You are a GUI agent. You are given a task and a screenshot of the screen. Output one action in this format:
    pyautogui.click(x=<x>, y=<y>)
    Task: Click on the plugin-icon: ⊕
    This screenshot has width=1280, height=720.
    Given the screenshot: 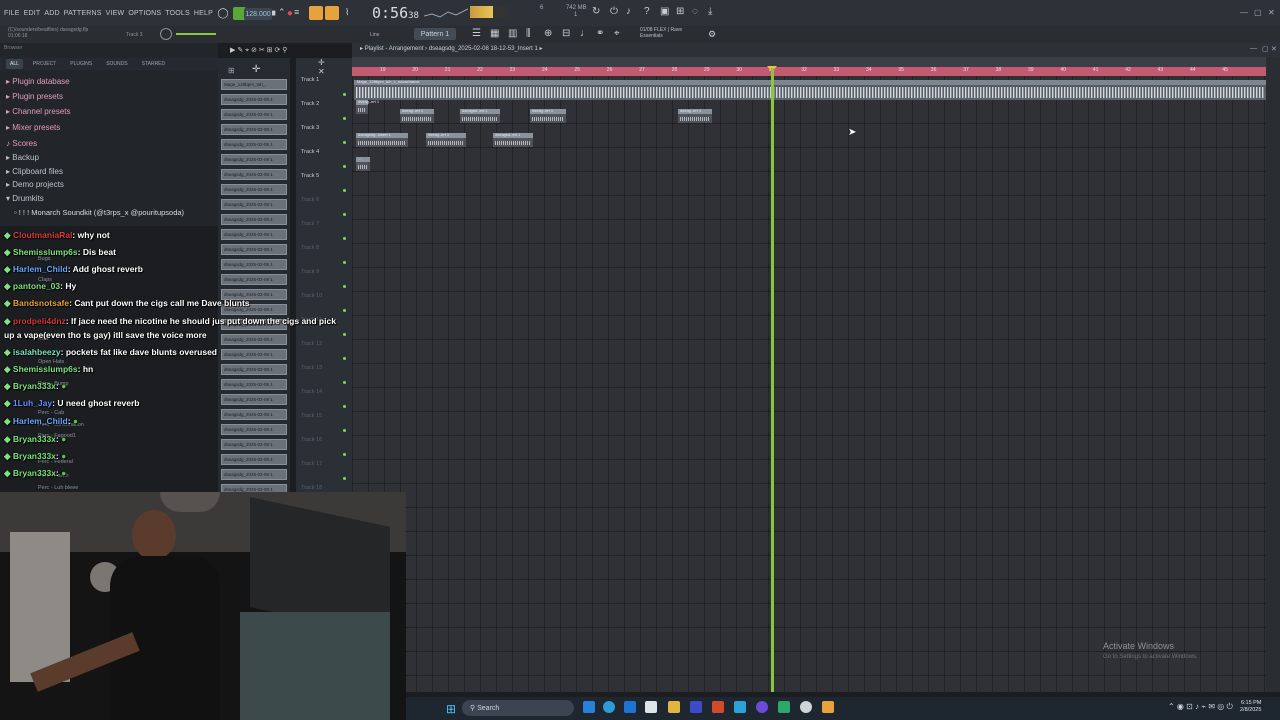 What is the action you would take?
    pyautogui.click(x=548, y=33)
    